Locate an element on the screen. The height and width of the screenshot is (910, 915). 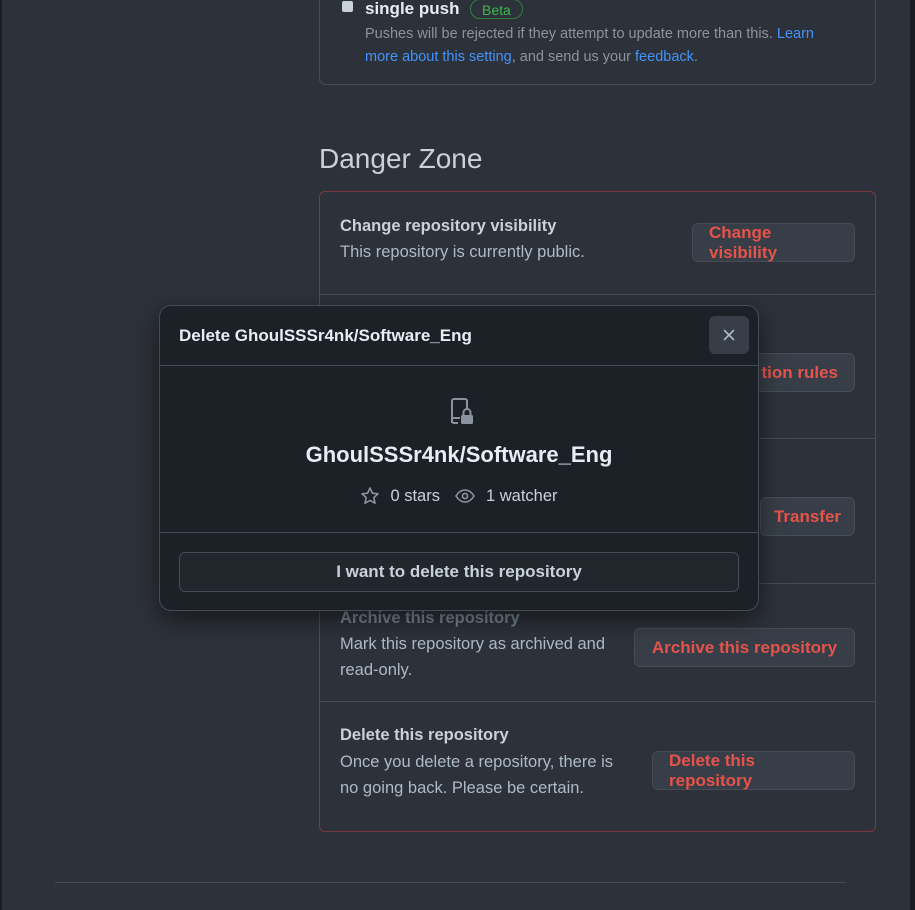
archive-title: Archive this repository is located at coordinates (430, 618).